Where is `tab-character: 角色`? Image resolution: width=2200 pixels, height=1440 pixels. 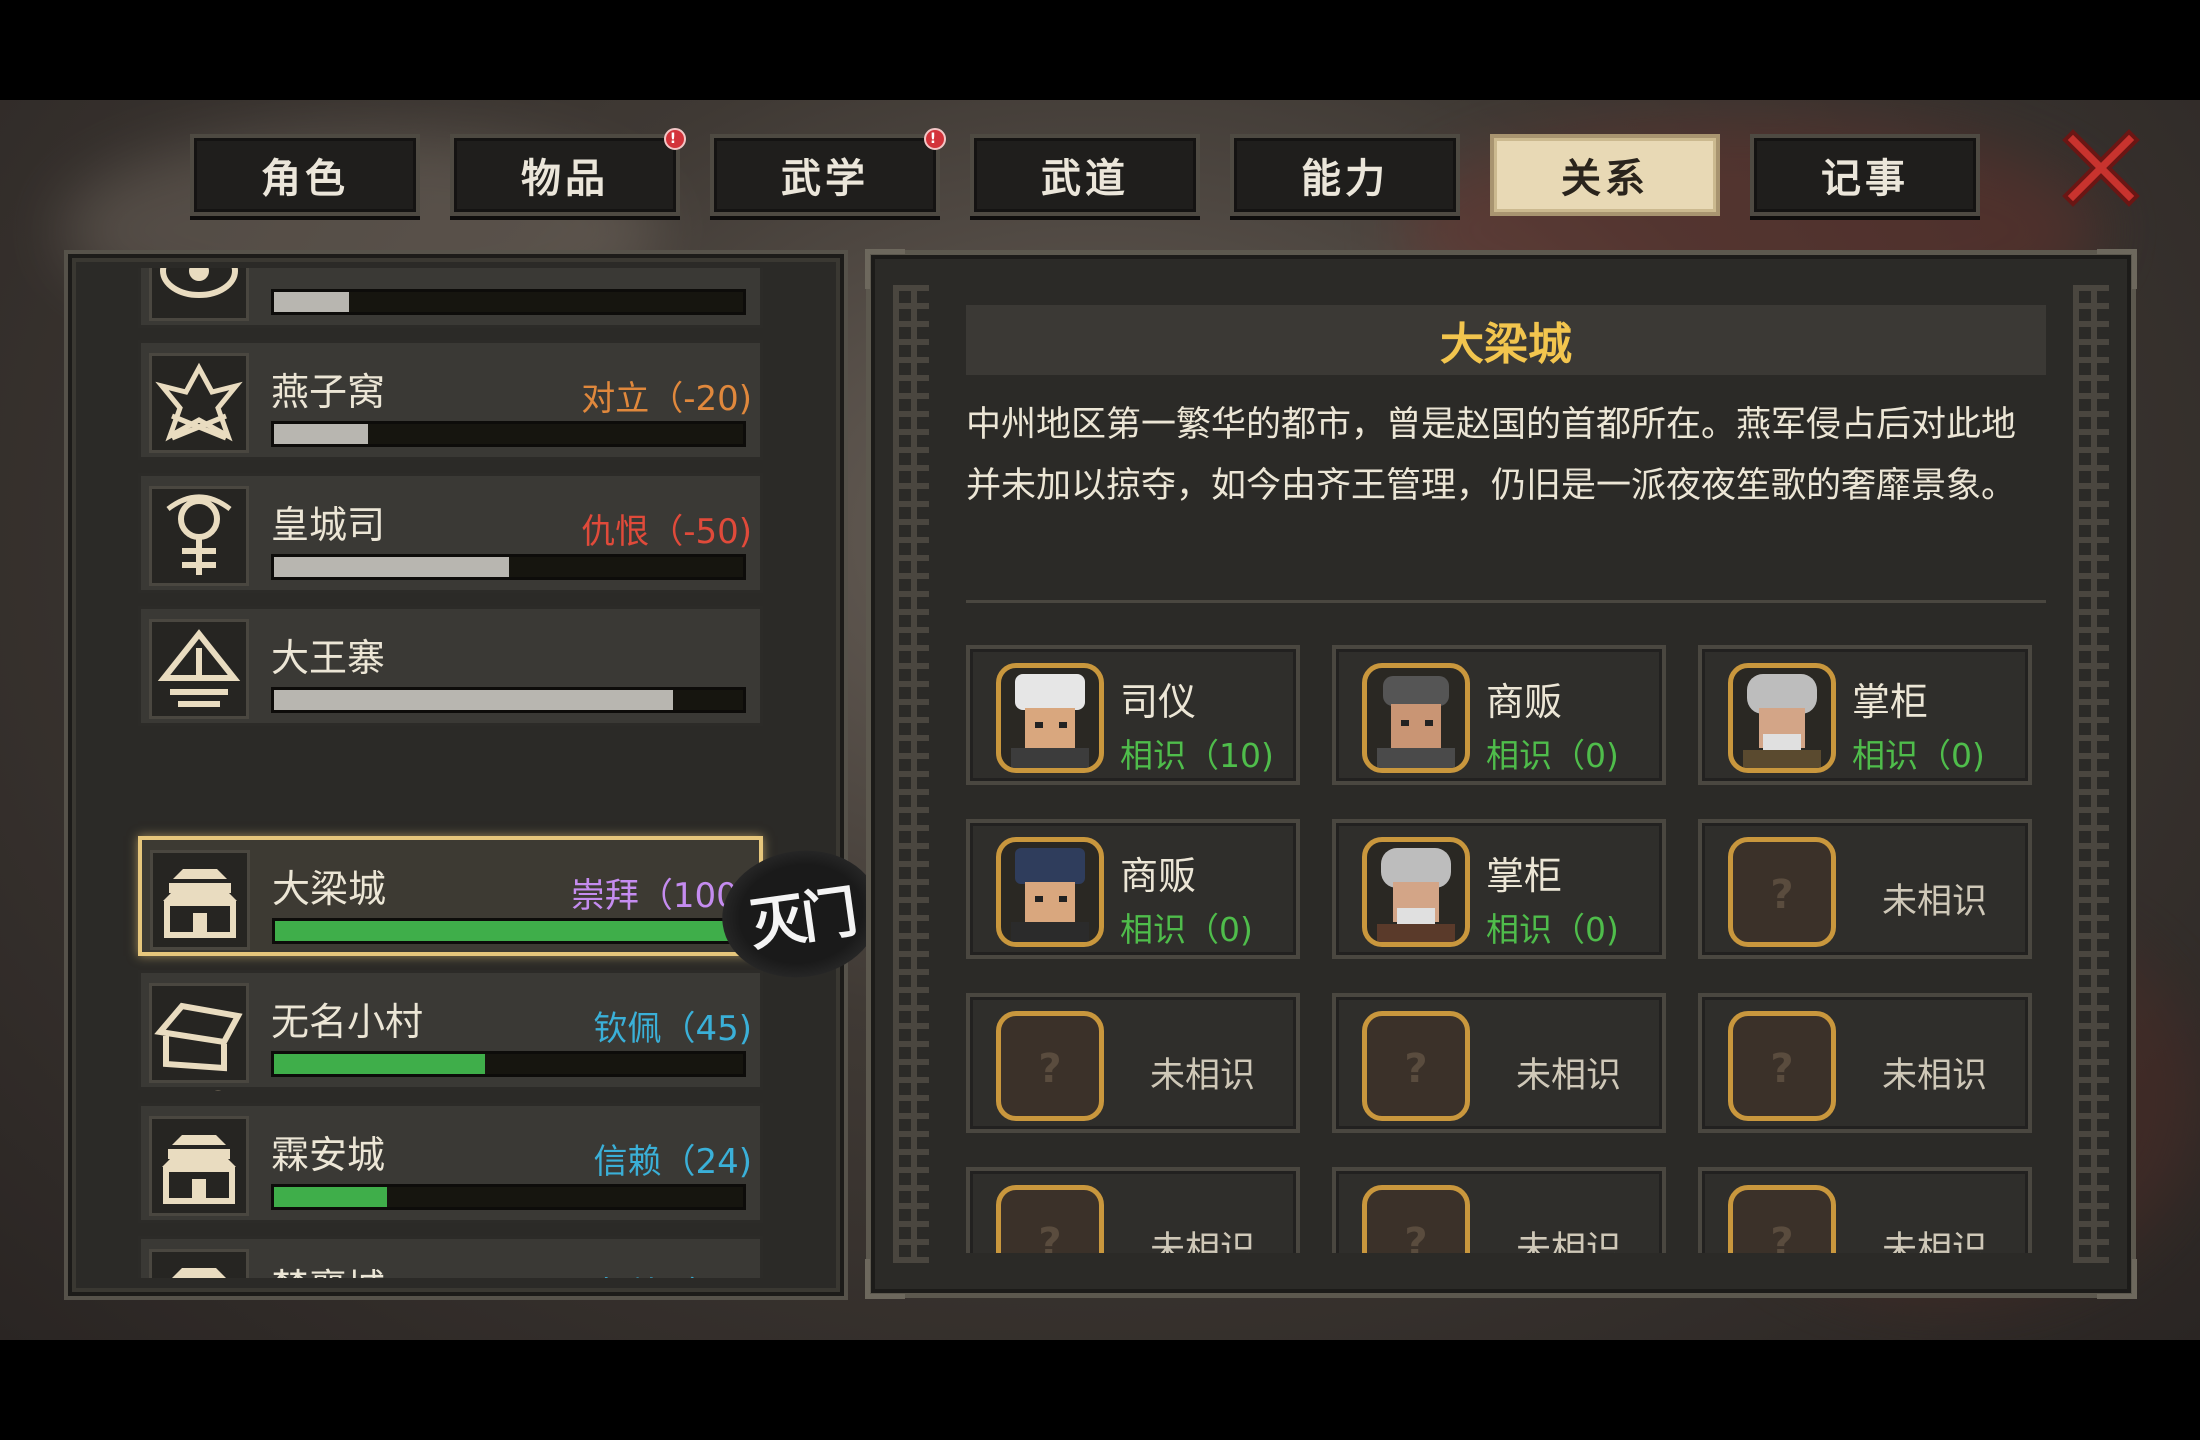 tab-character: 角色 is located at coordinates (305, 175).